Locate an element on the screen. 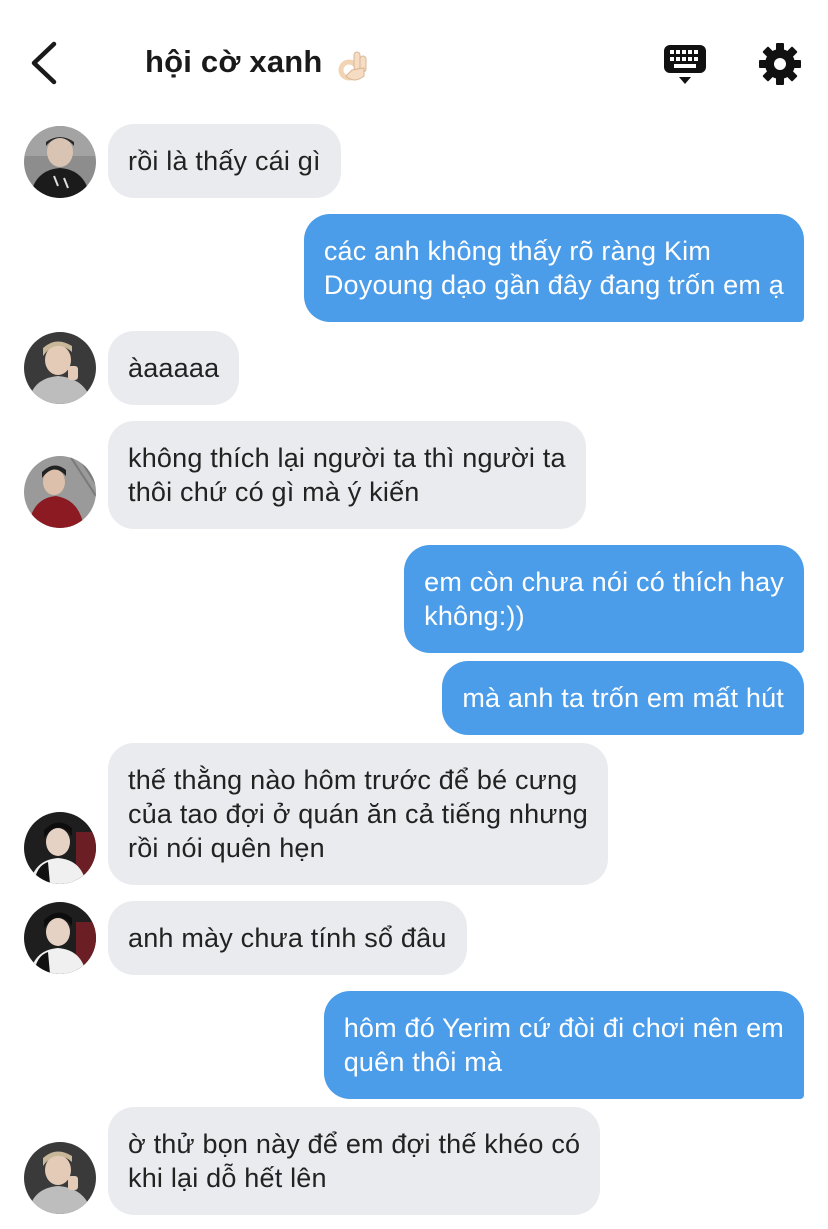 The width and height of the screenshot is (828, 1229). message-incoming: anh mày chưa tính sổ đâu is located at coordinates (287, 938).